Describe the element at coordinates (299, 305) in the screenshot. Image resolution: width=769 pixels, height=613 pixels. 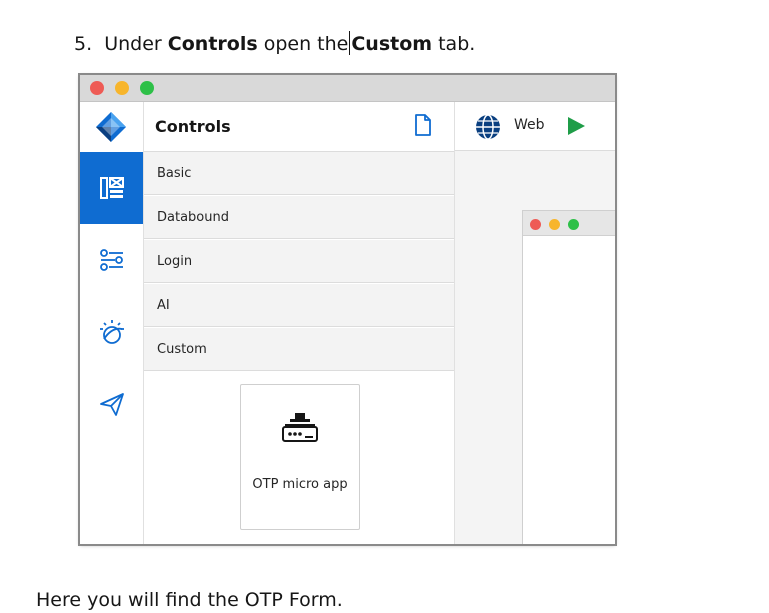
I see `category-ai: AI` at that location.